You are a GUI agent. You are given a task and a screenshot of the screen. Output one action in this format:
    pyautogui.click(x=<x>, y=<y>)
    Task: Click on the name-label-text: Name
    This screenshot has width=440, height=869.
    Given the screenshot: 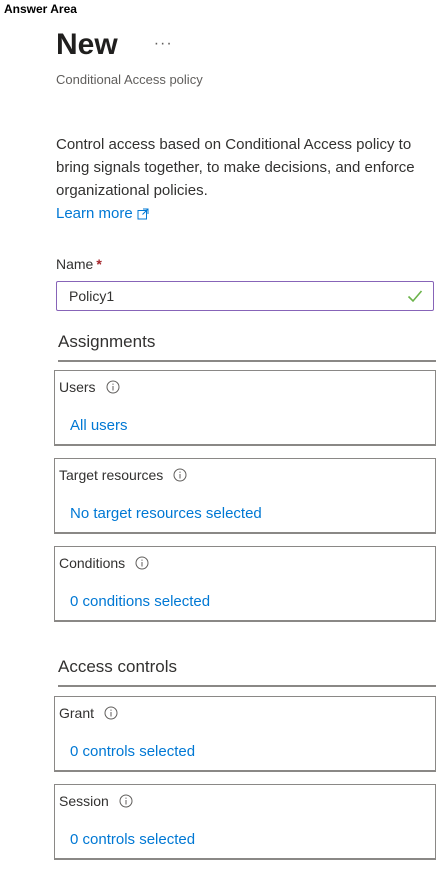 What is the action you would take?
    pyautogui.click(x=75, y=264)
    